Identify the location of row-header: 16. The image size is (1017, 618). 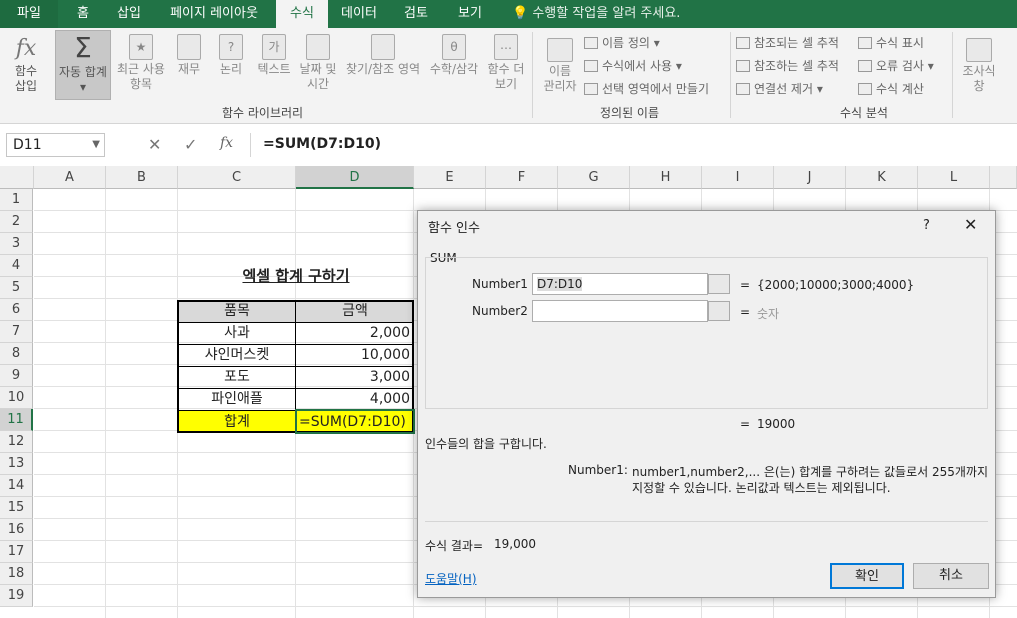
(16, 530).